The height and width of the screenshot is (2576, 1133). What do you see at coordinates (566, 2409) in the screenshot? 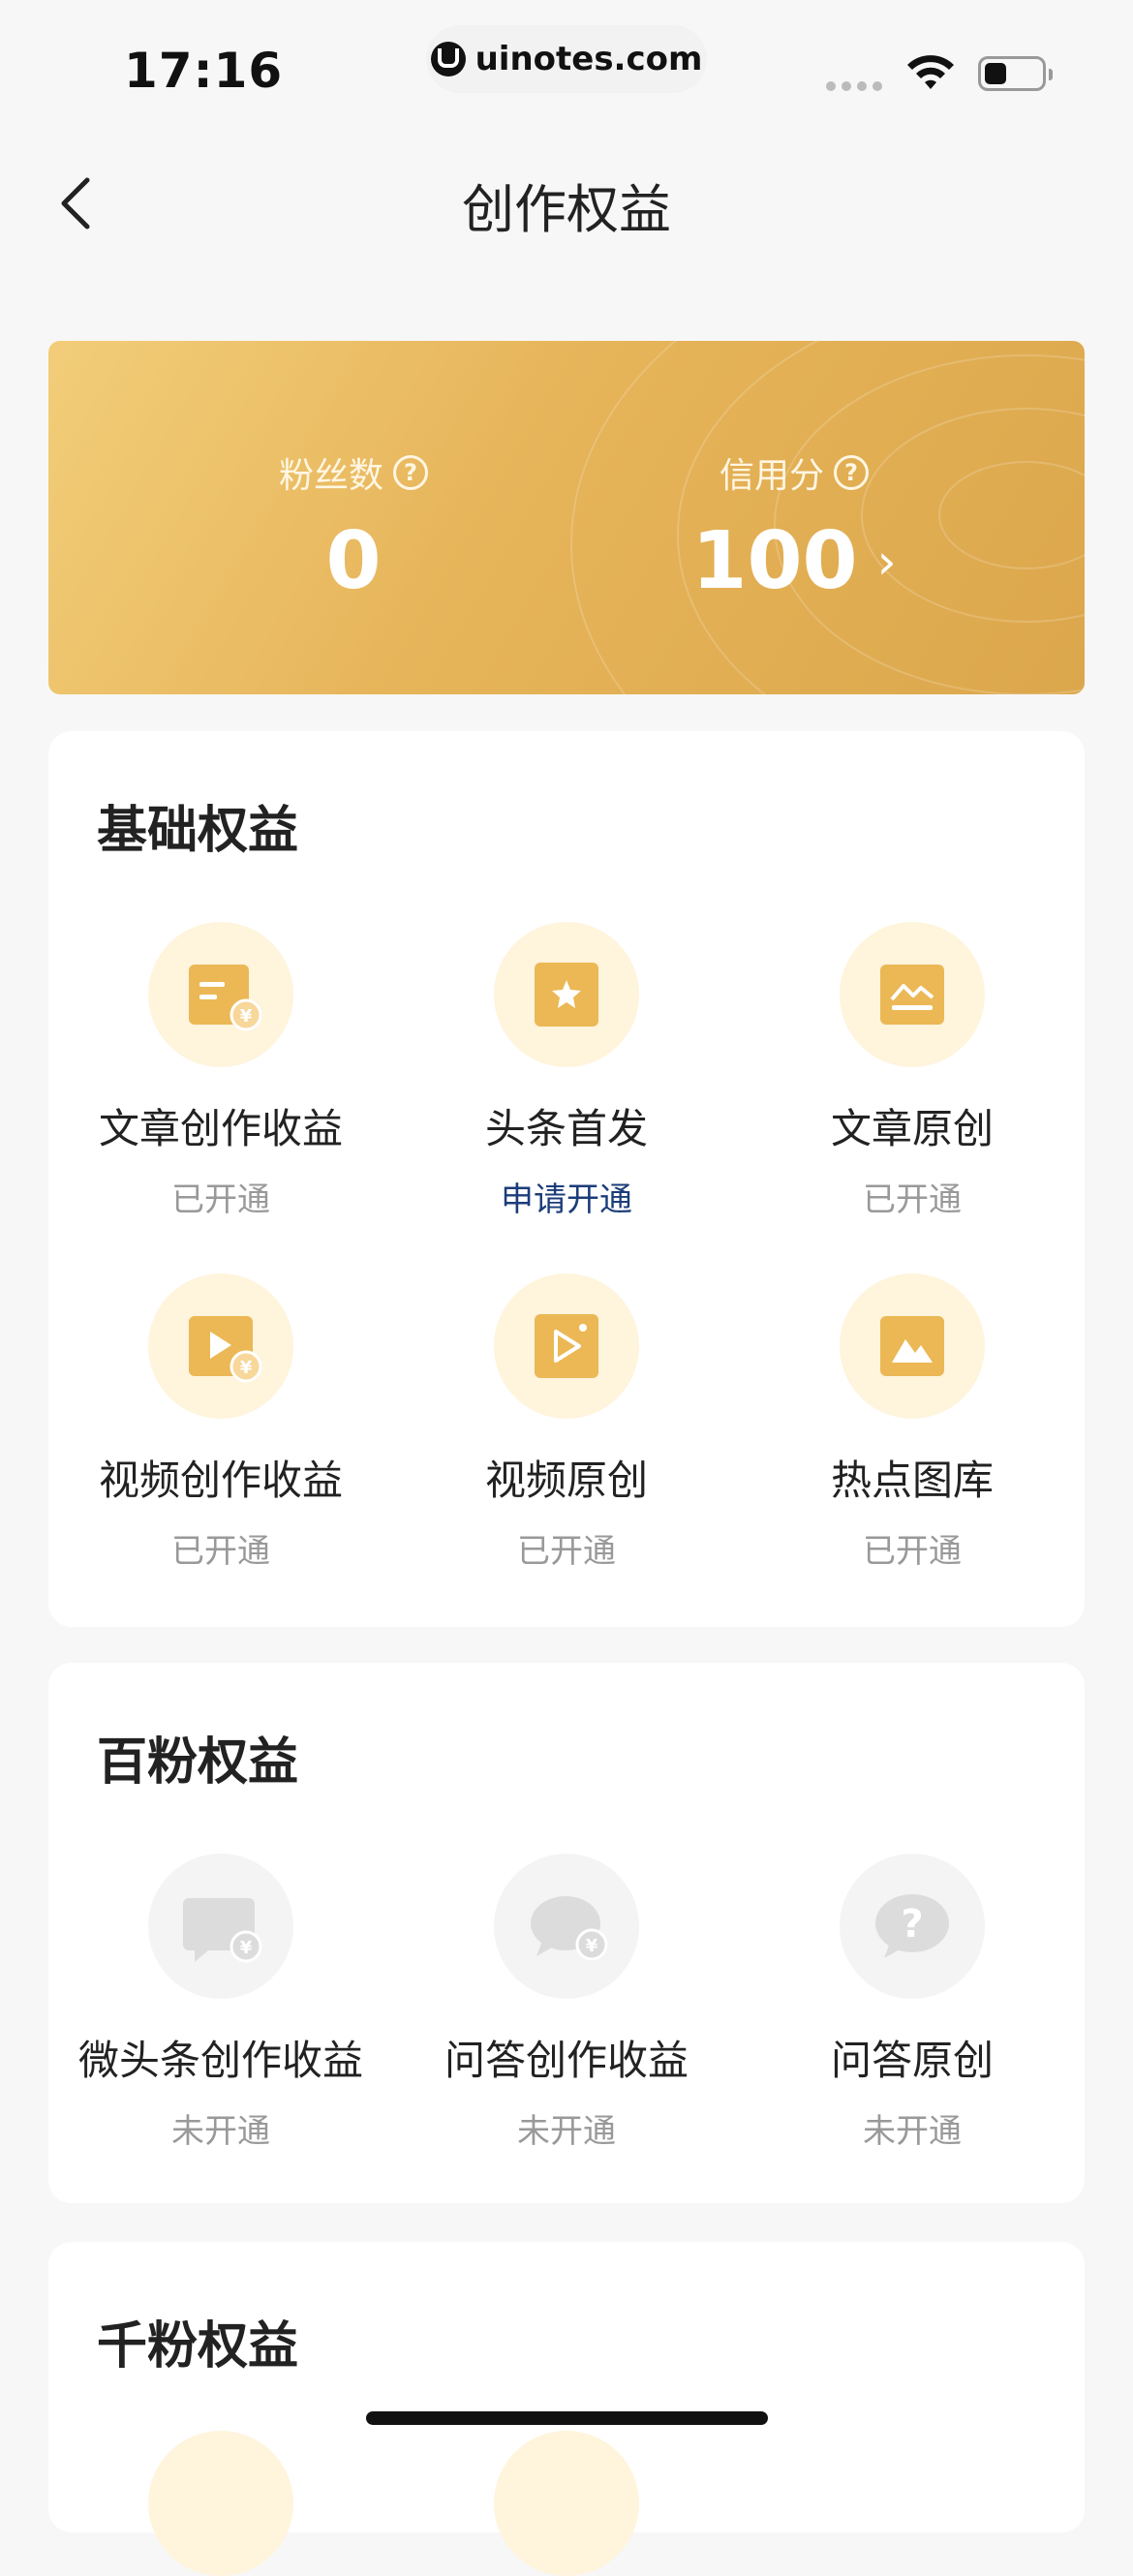
I see `section-thousand-fans-rights: 千粉权益` at bounding box center [566, 2409].